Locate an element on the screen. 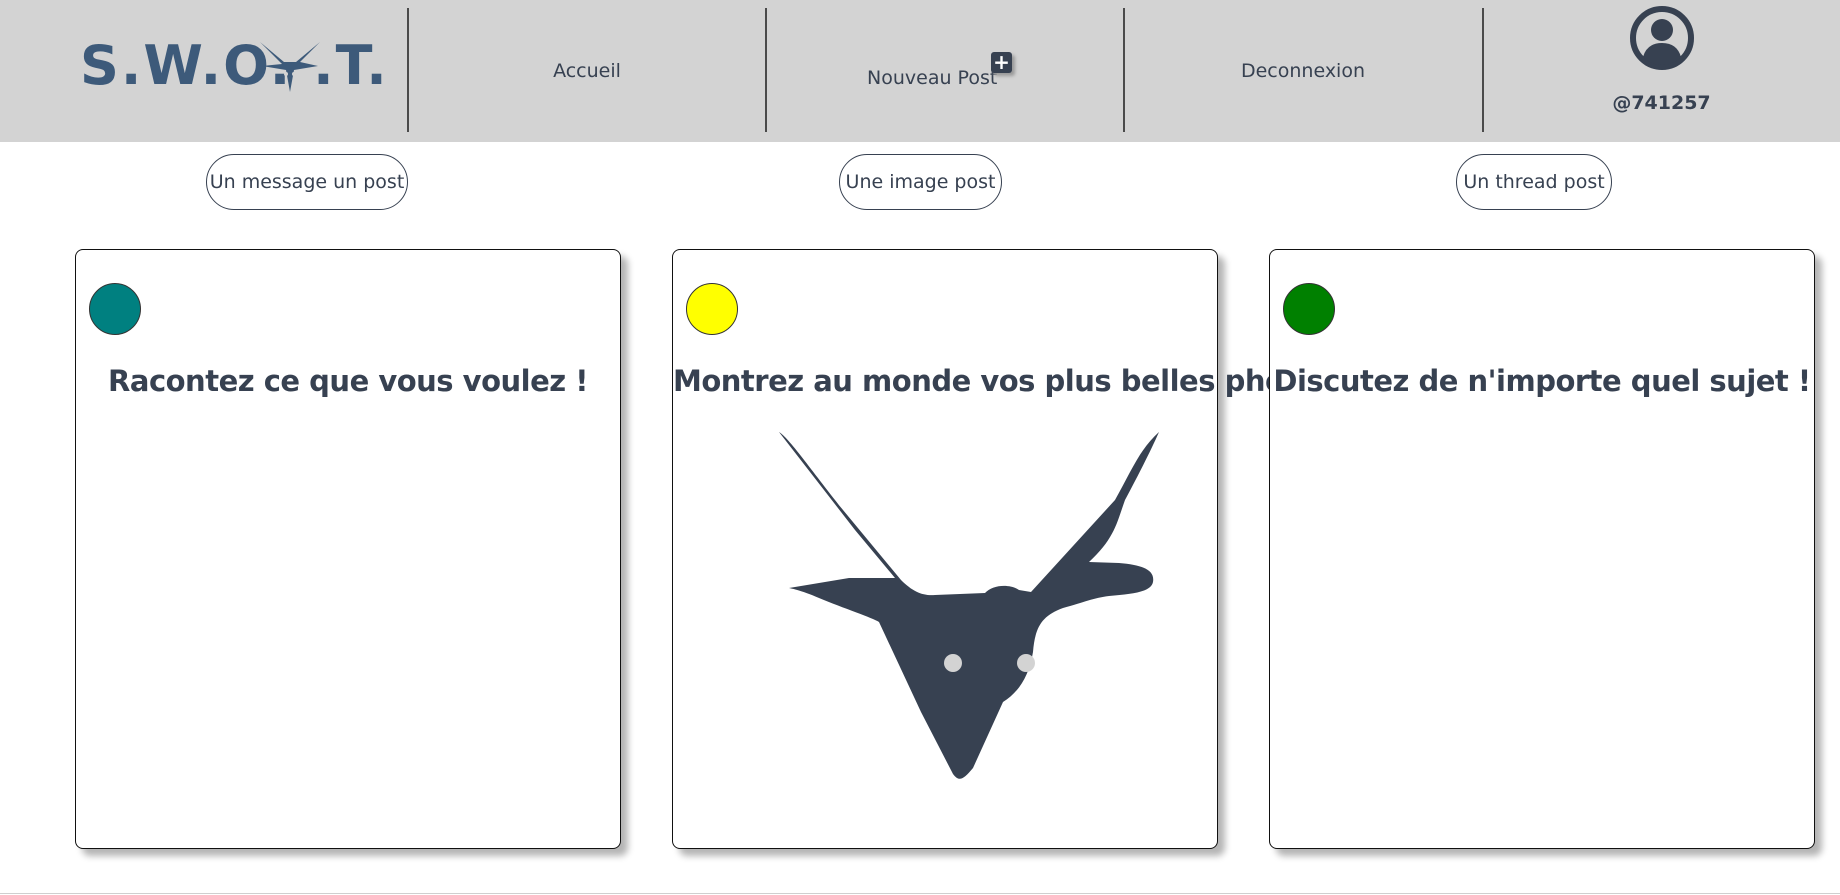 Image resolution: width=1840 pixels, height=895 pixels. profile-menu: @741257 is located at coordinates (1661, 71).